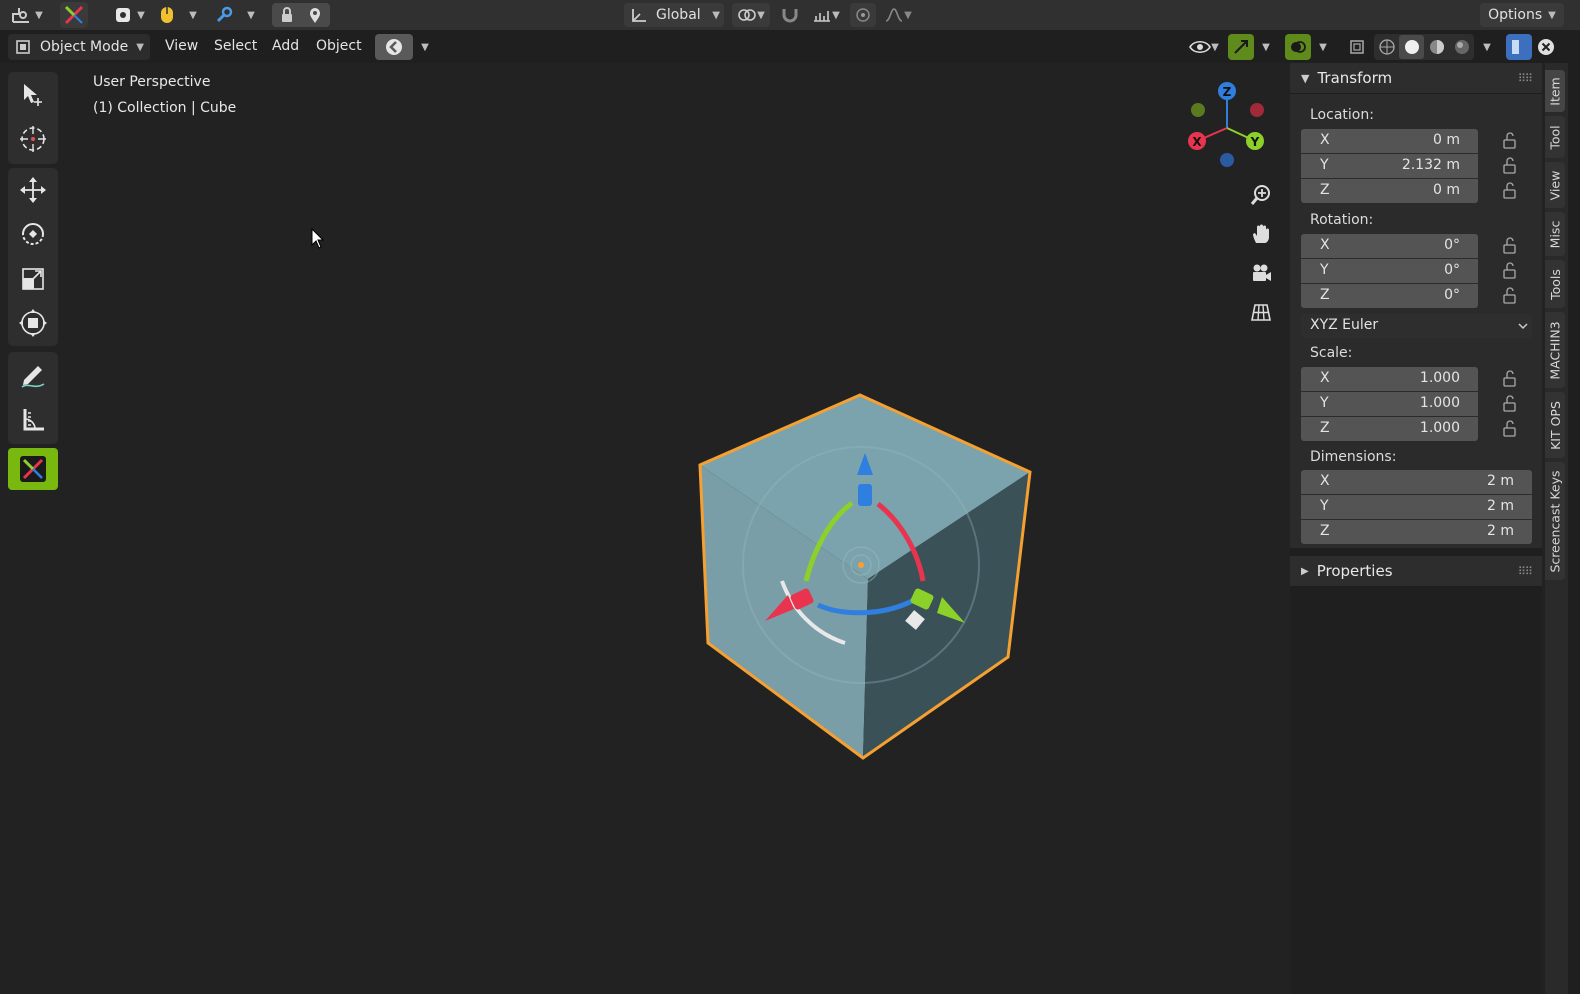  Describe the element at coordinates (1522, 15) in the screenshot. I see `options-dropdown: Options ▼` at that location.